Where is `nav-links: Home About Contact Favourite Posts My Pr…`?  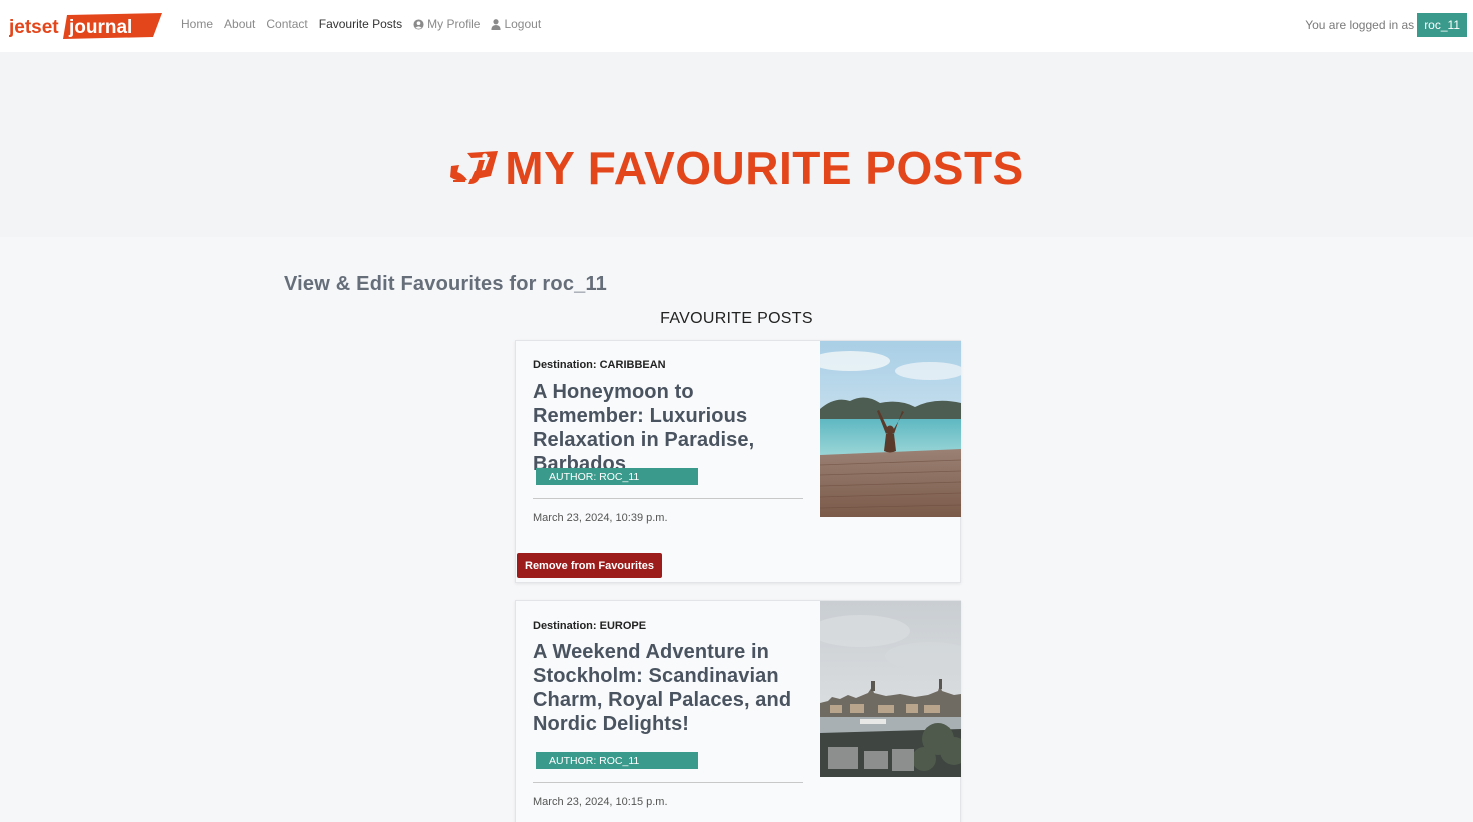
nav-links: Home About Contact Favourite Posts My Pr… is located at coordinates (366, 24).